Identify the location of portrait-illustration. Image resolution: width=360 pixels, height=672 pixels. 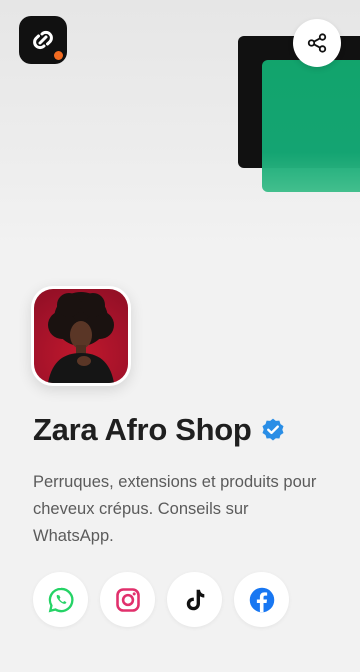
(81, 337).